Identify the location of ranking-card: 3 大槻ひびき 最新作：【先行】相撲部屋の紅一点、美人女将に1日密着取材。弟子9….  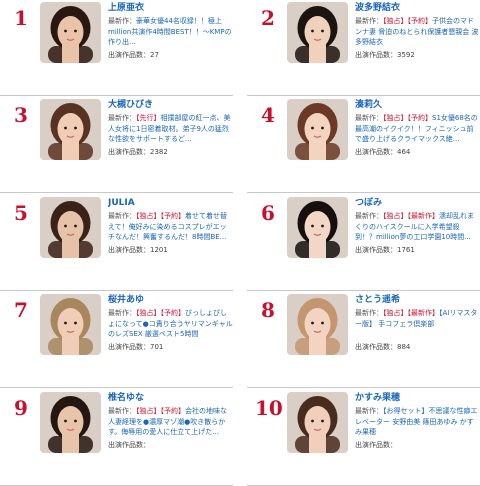
(116, 145).